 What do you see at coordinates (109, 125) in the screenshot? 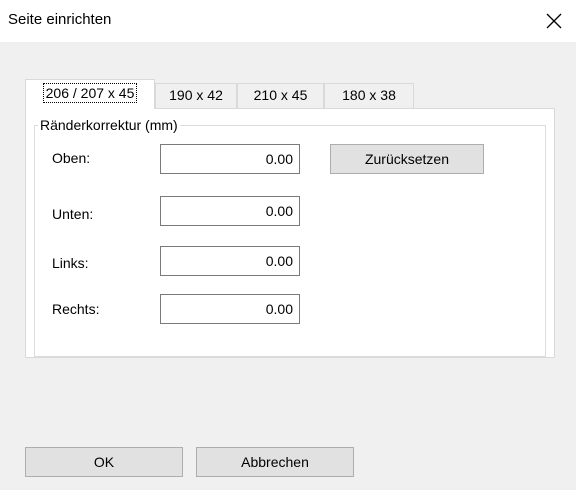
I see `margins-group-label: Ränderkorrektur (mm)` at bounding box center [109, 125].